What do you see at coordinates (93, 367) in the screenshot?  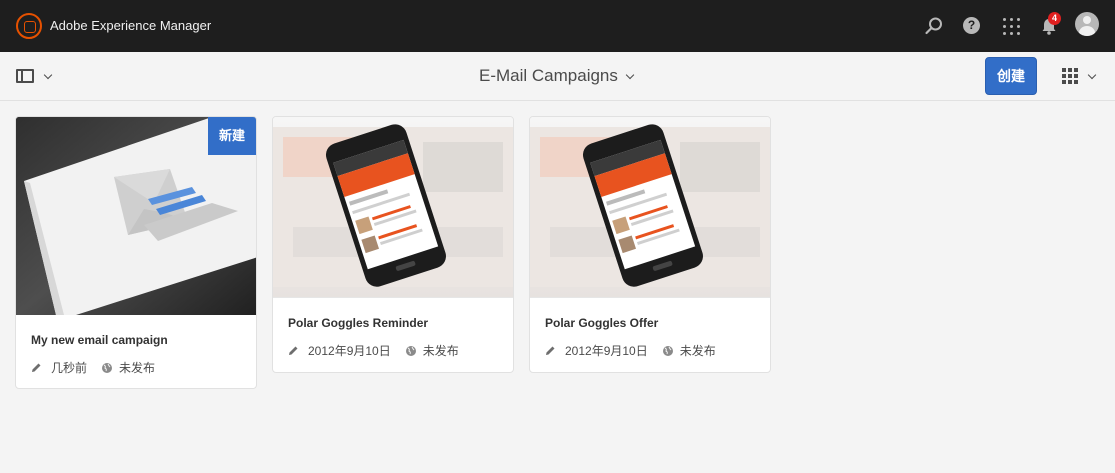 I see `card-meta: 几秒前 未发布` at bounding box center [93, 367].